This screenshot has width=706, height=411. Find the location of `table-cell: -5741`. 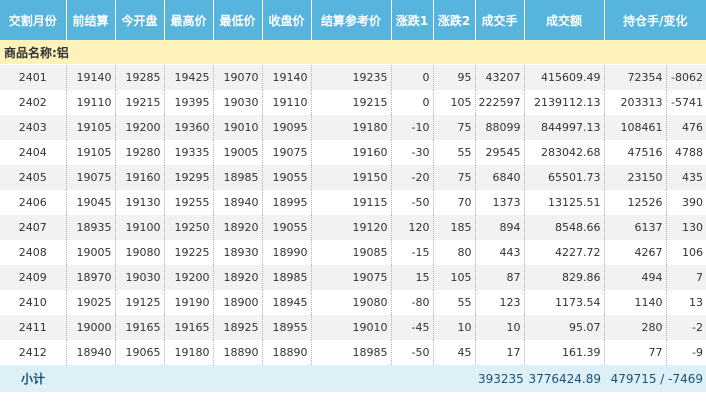

table-cell: -5741 is located at coordinates (687, 102).